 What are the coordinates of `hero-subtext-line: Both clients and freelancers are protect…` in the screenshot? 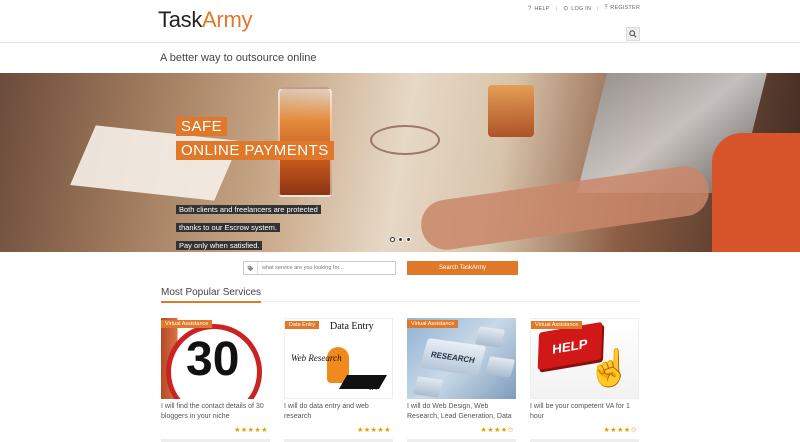 It's located at (248, 209).